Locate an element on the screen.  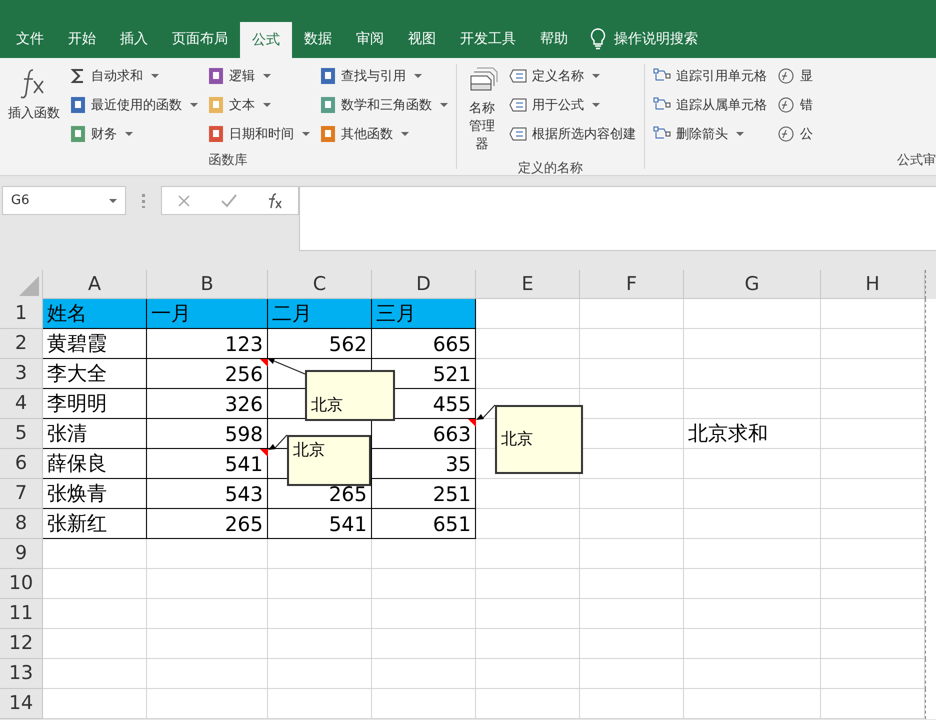
function-icon is located at coordinates (275, 201).